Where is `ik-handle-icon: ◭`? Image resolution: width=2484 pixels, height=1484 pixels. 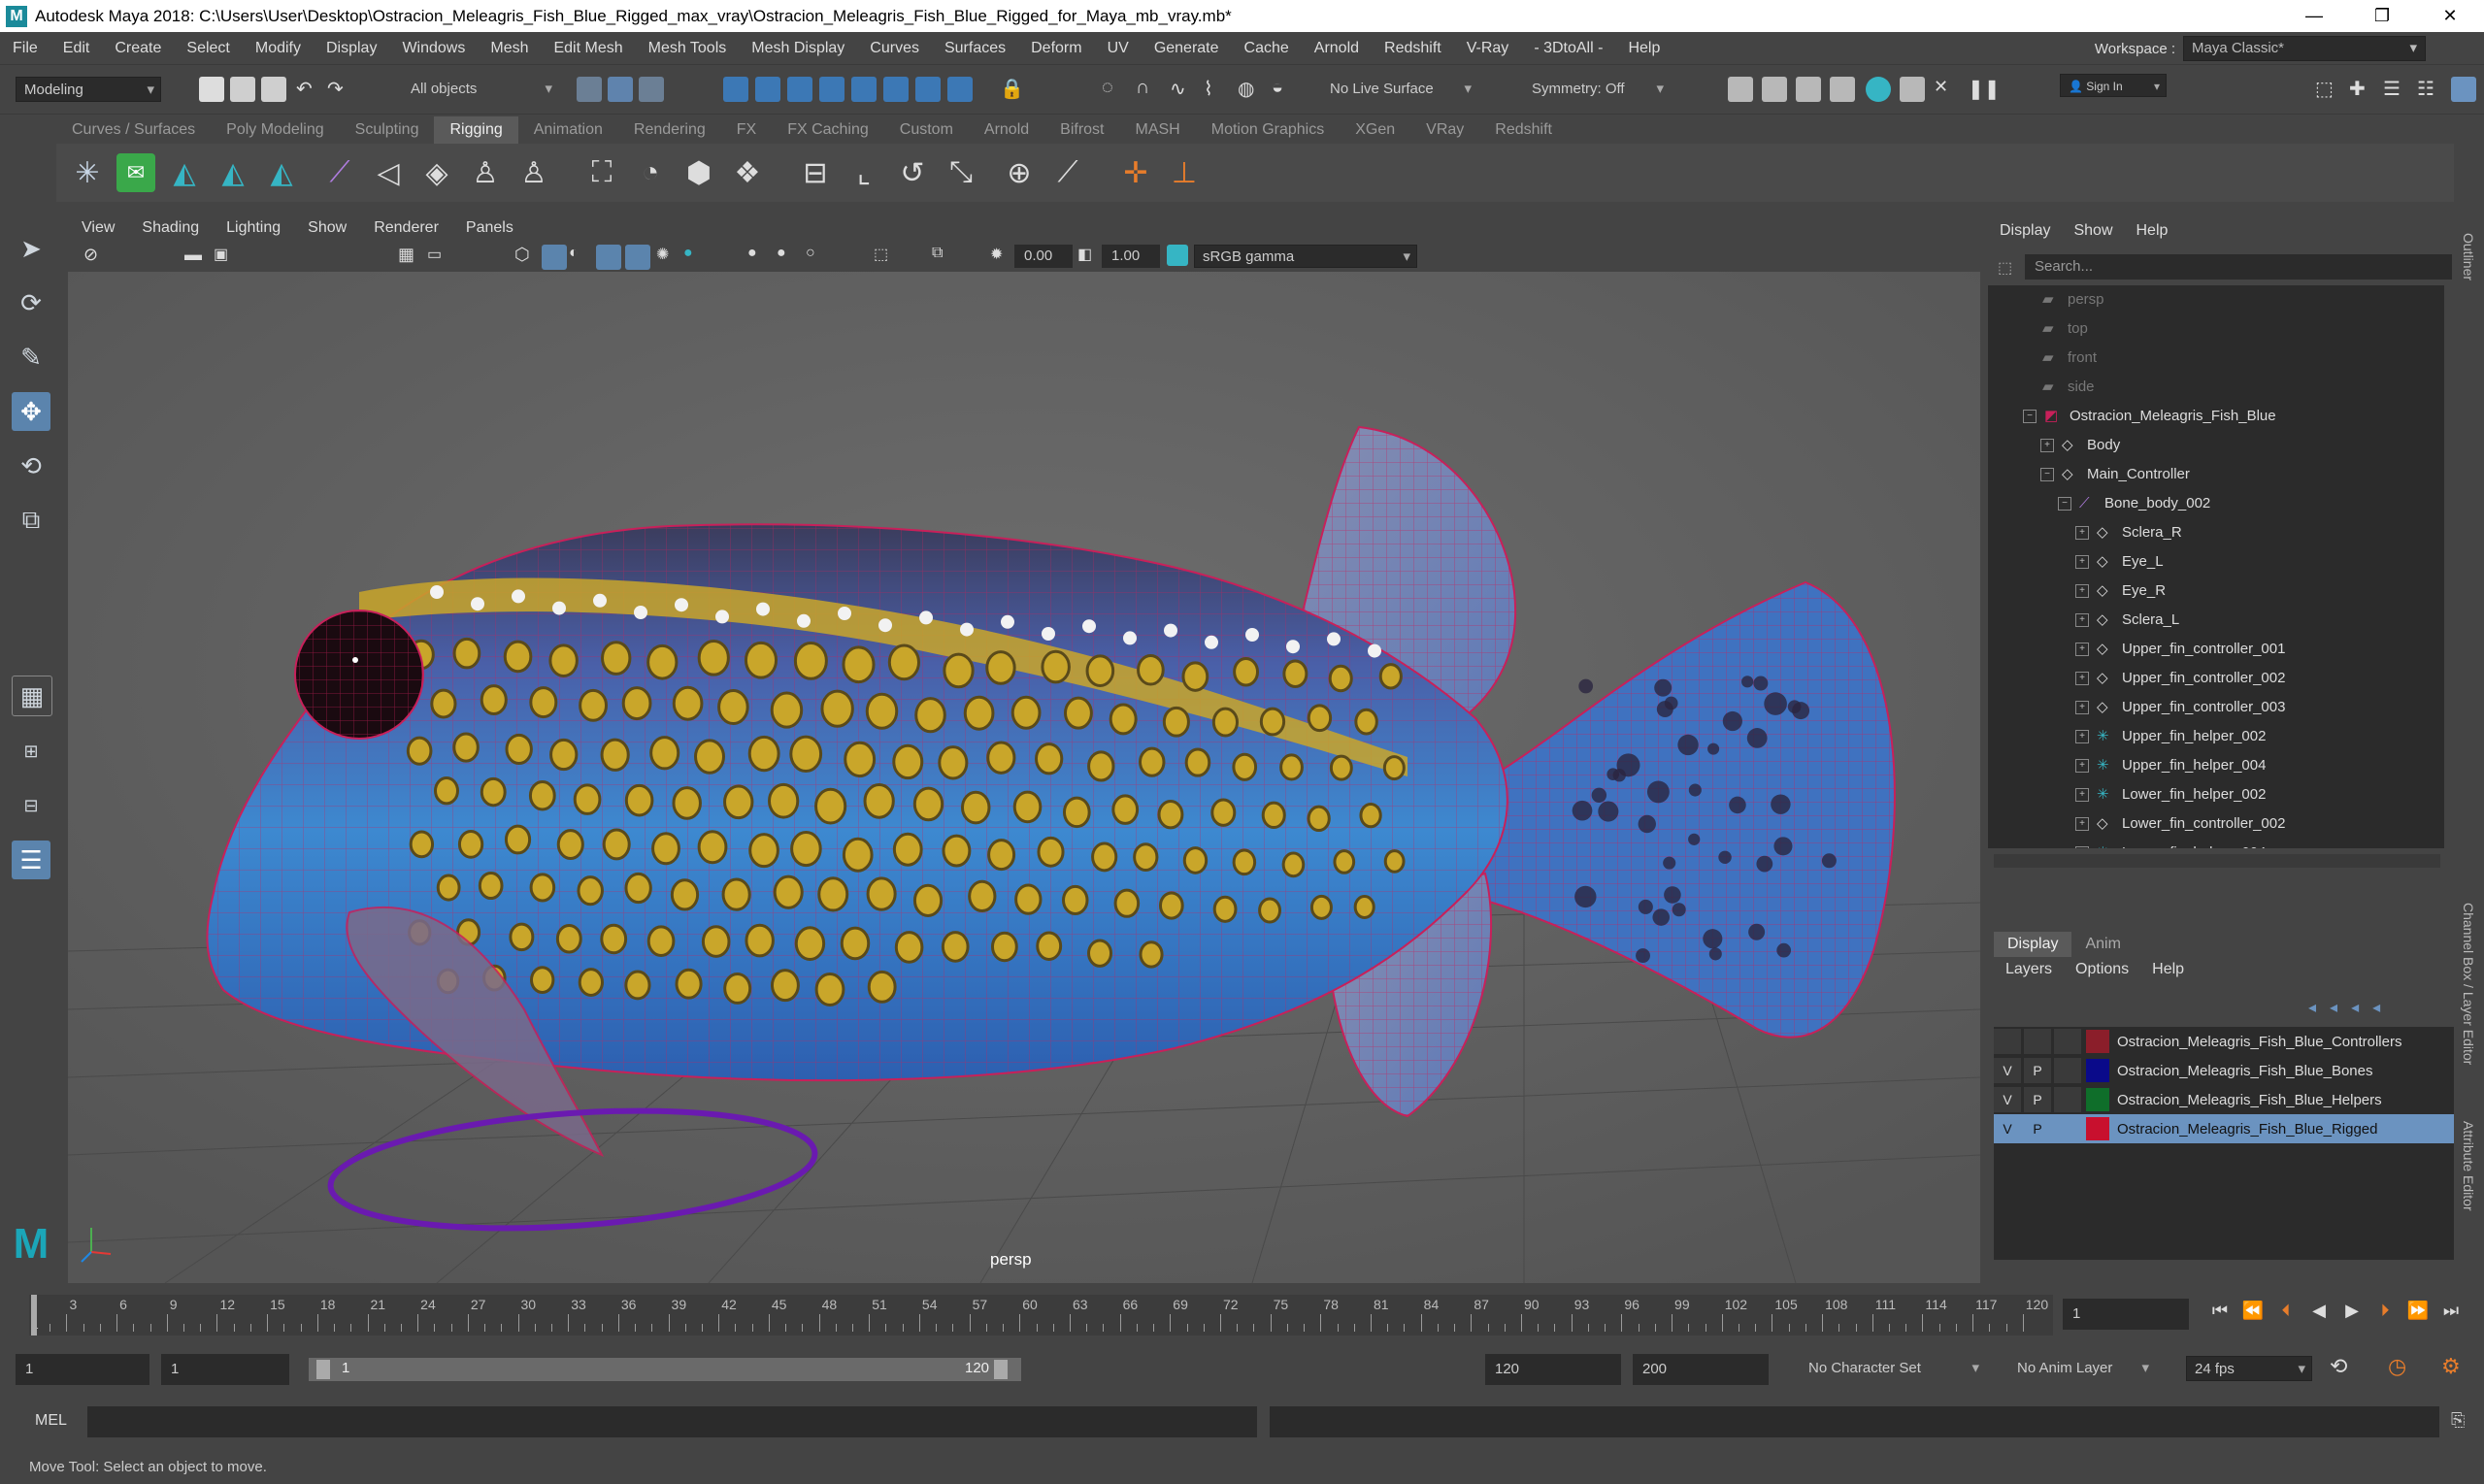 ik-handle-icon: ◭ is located at coordinates (184, 172).